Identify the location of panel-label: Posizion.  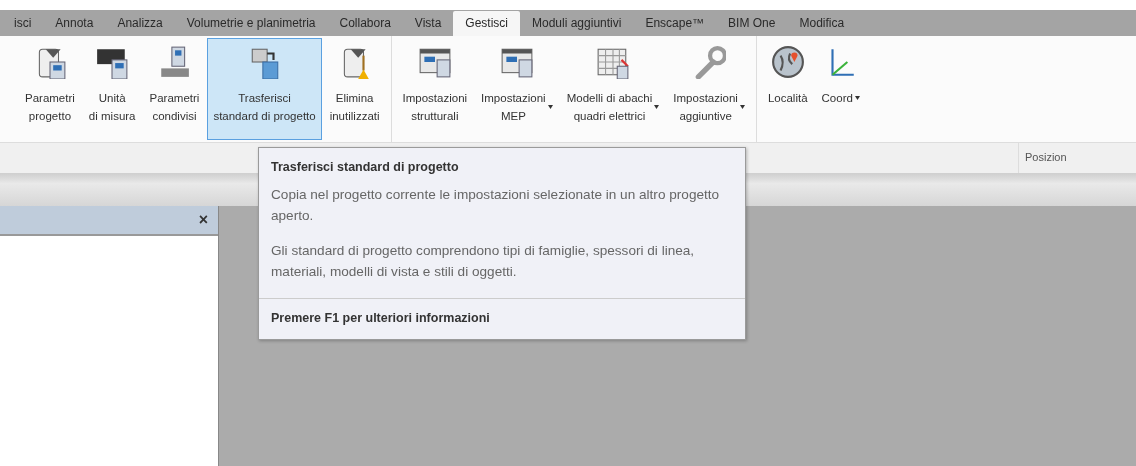
(1077, 158).